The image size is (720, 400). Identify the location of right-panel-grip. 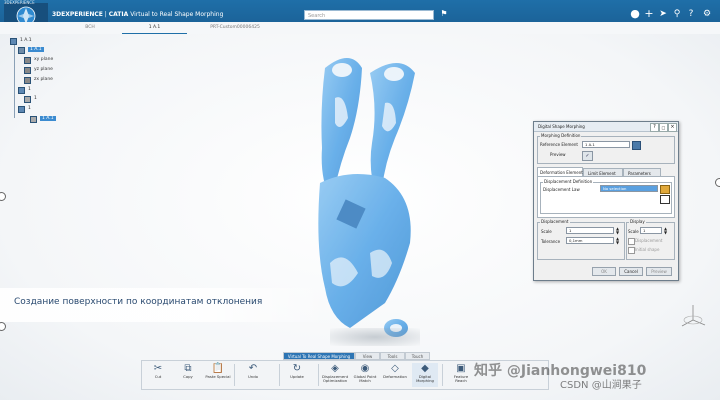
(717, 182).